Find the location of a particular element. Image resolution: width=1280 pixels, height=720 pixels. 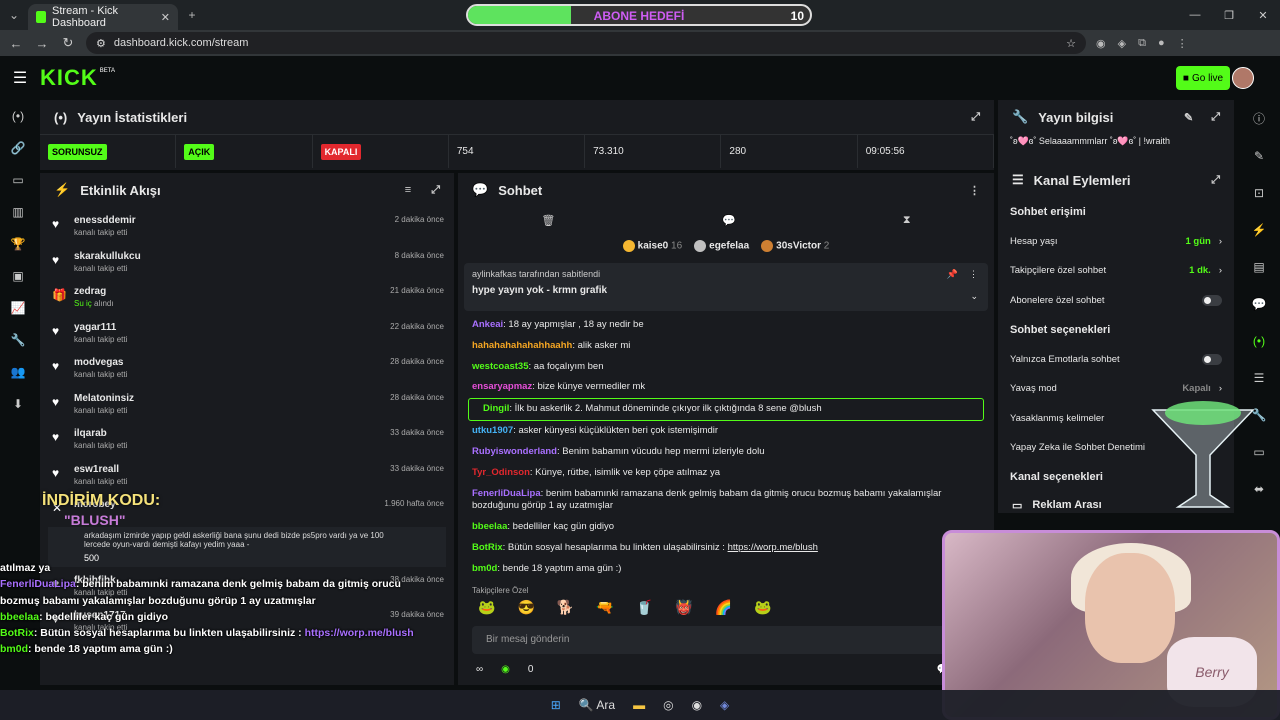

chat-username: bbeelaa is located at coordinates (489, 526).